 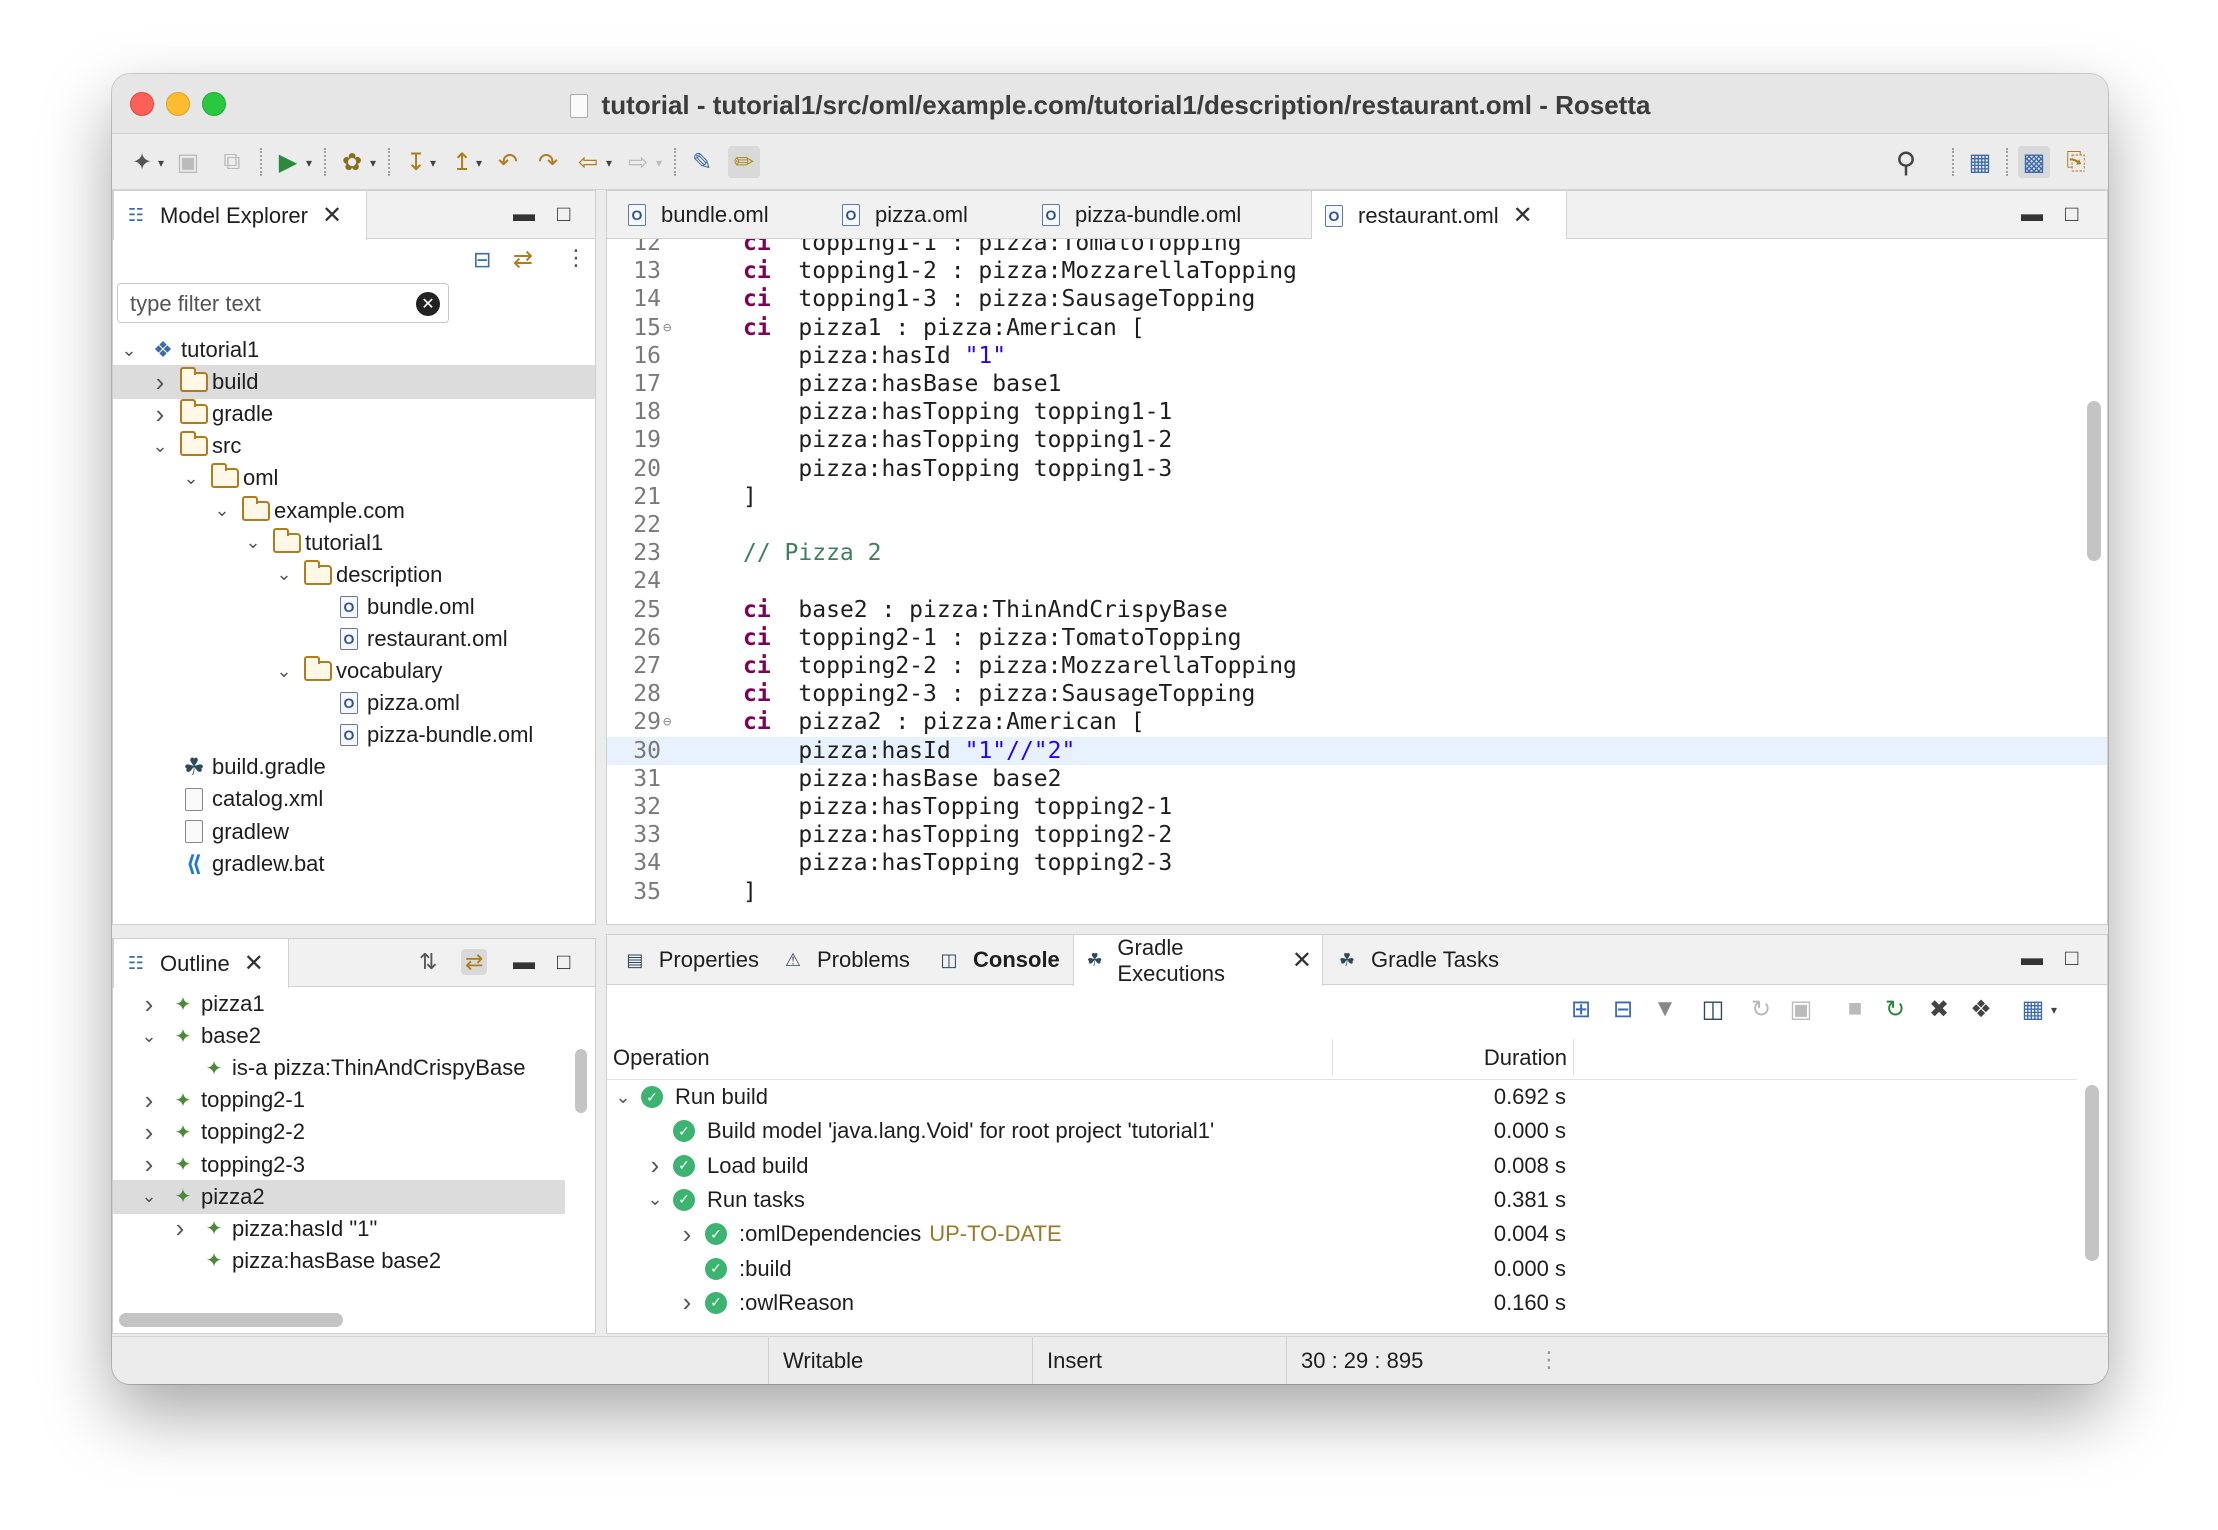 I want to click on show-console-icon: ◫, so click(x=1713, y=1009).